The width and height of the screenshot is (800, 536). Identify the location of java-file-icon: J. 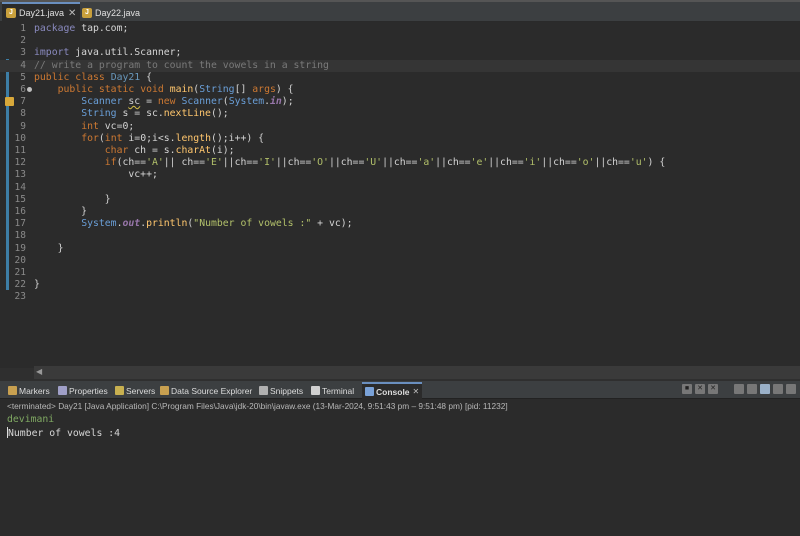
(87, 13).